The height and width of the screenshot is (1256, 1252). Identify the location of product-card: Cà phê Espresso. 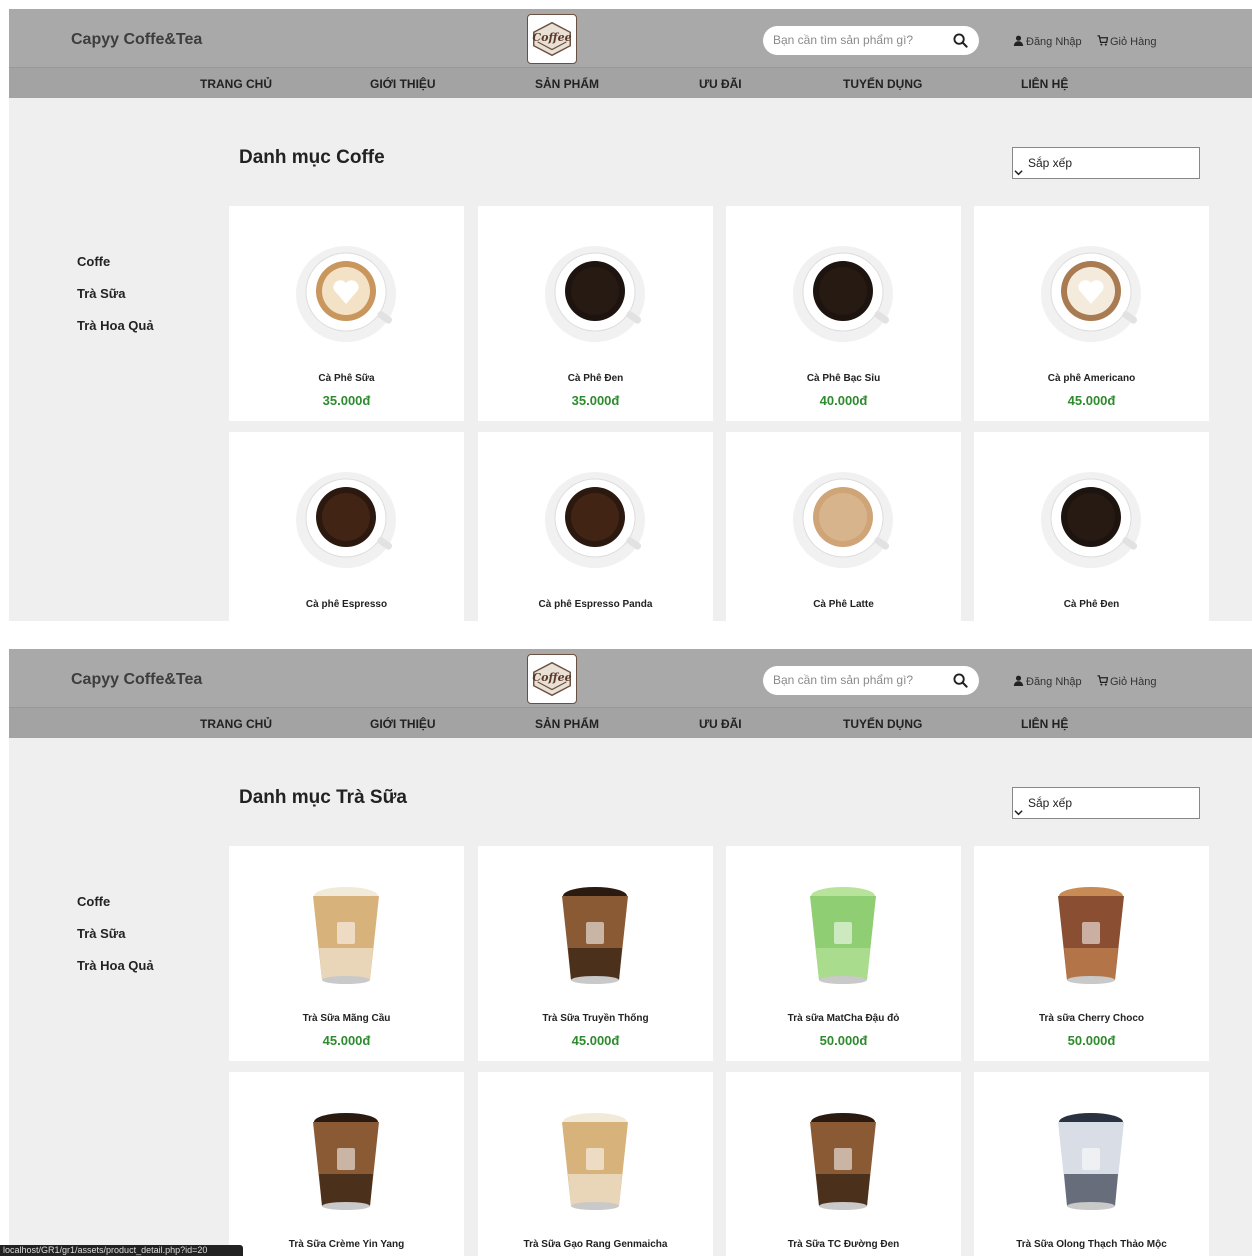
(346, 526).